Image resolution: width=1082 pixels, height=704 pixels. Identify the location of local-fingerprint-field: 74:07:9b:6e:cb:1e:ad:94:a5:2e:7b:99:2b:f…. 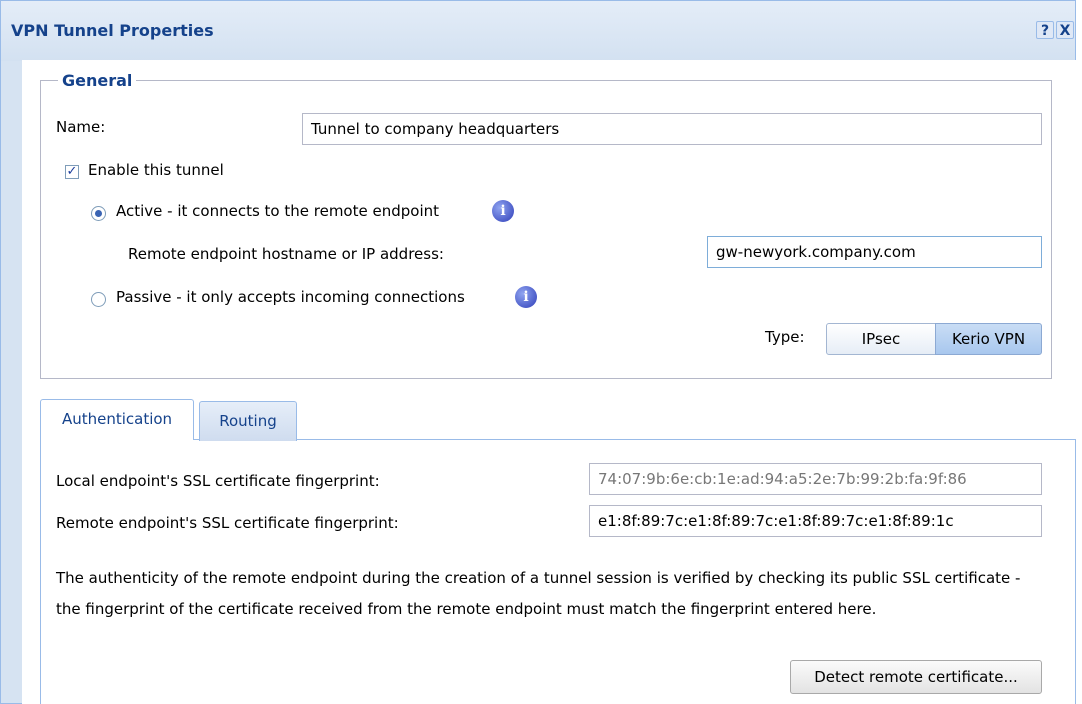
(815, 479).